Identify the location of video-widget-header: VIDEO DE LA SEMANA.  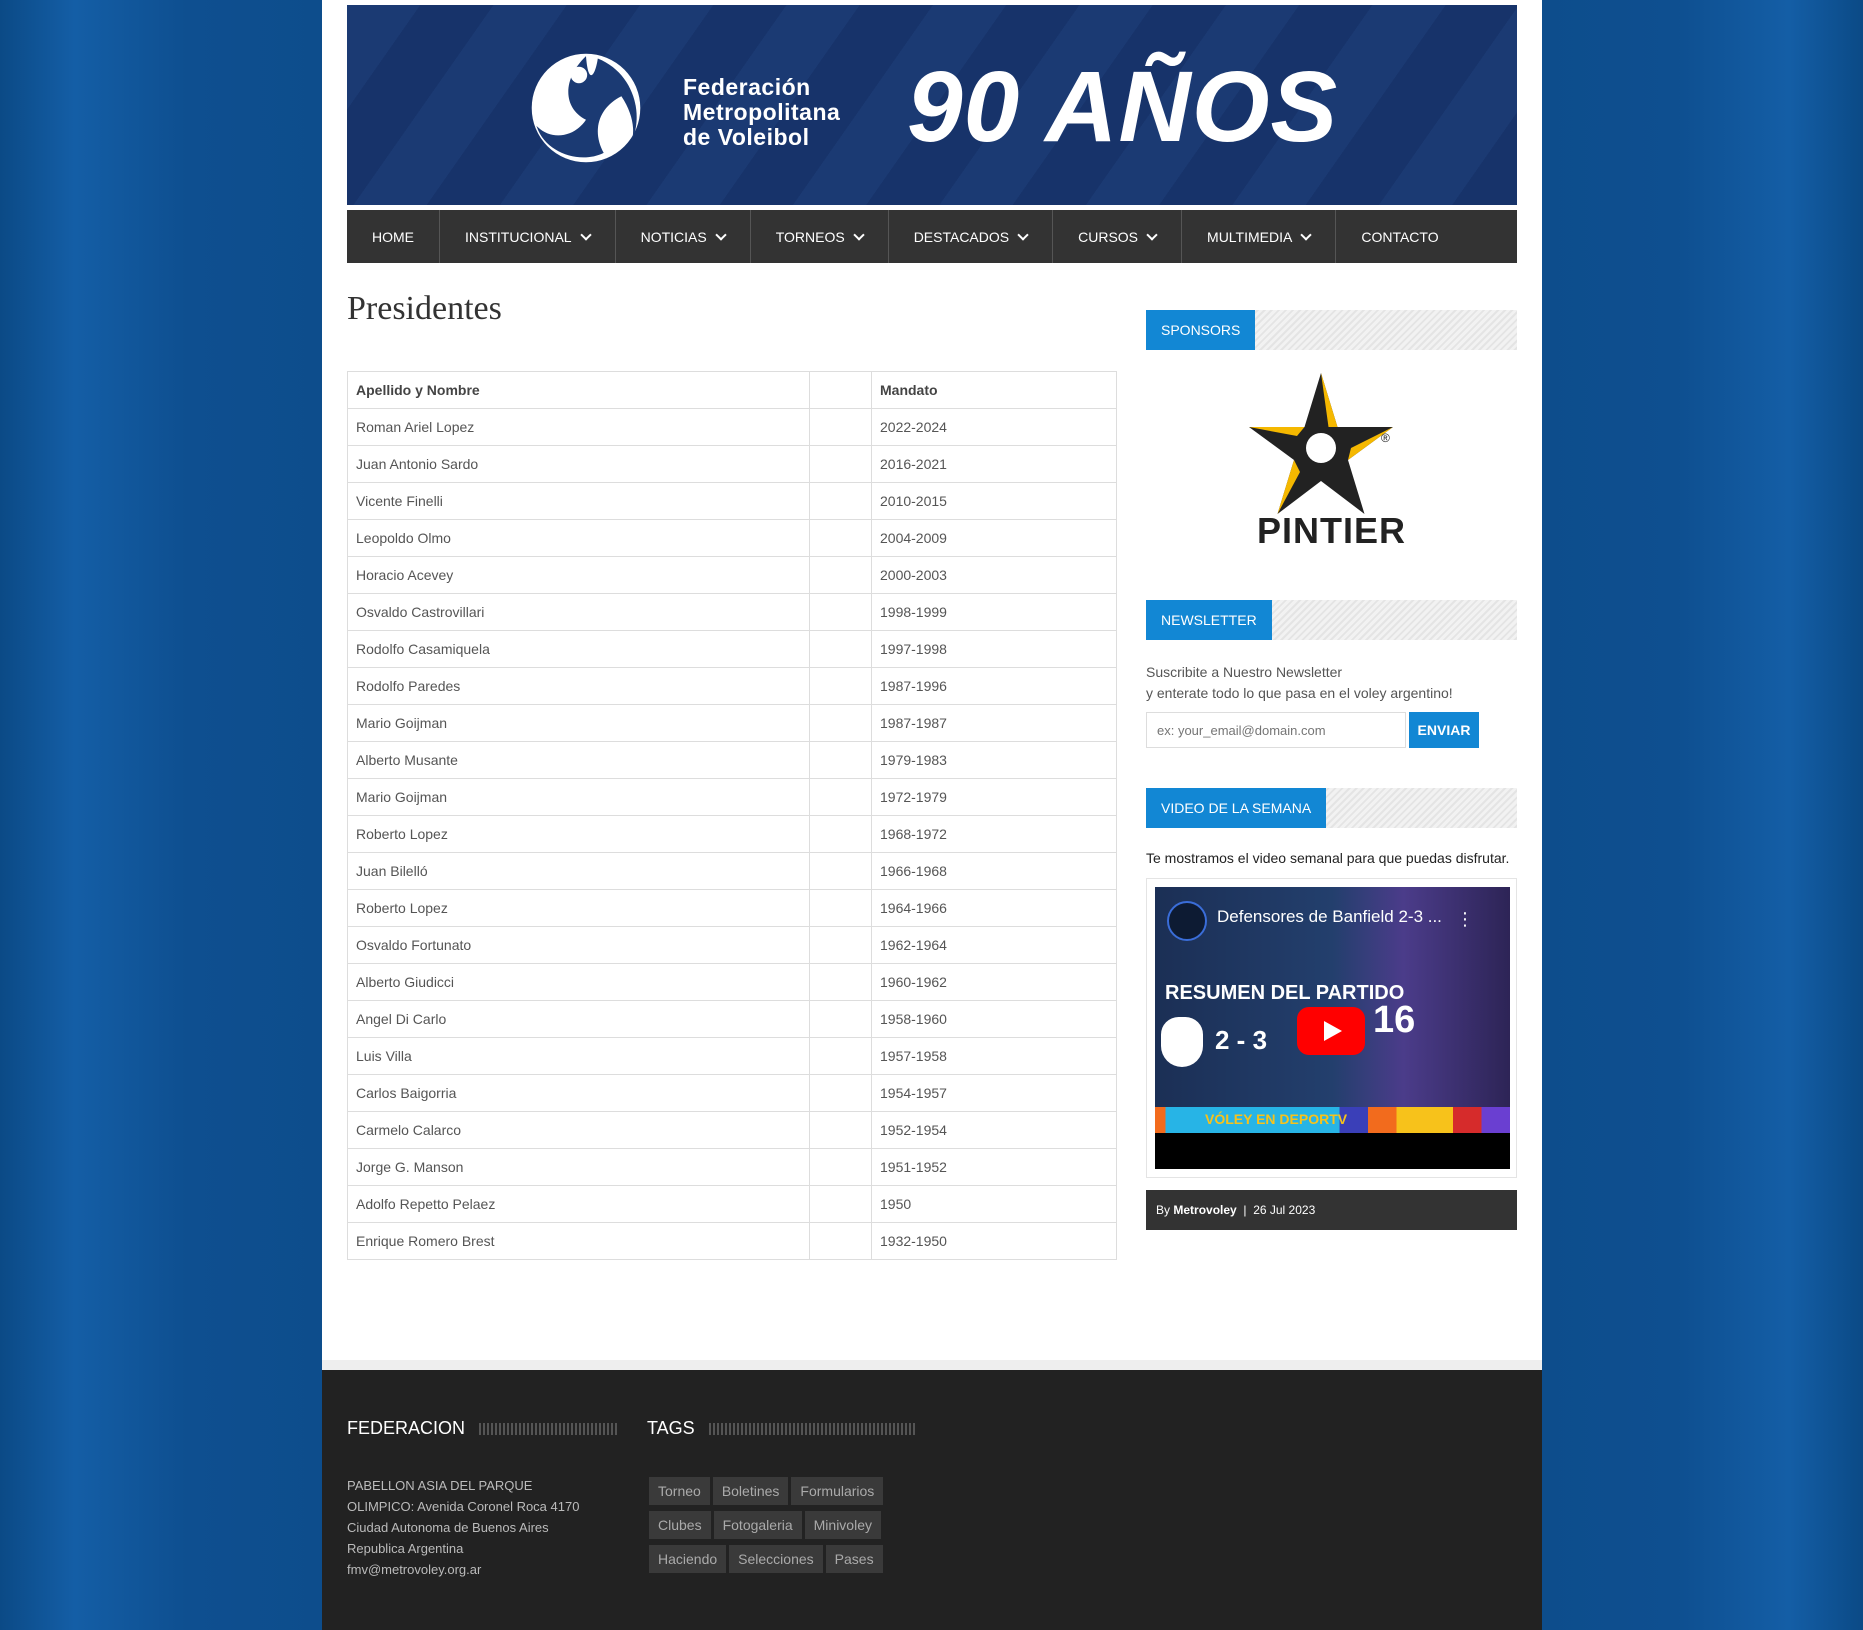
(1331, 808).